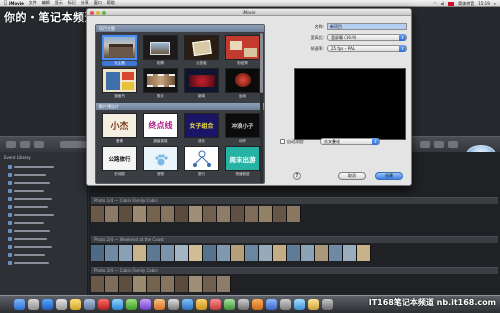 This screenshot has width=500, height=313. Describe the element at coordinates (242, 141) in the screenshot. I see `trailer-label: 动作` at that location.